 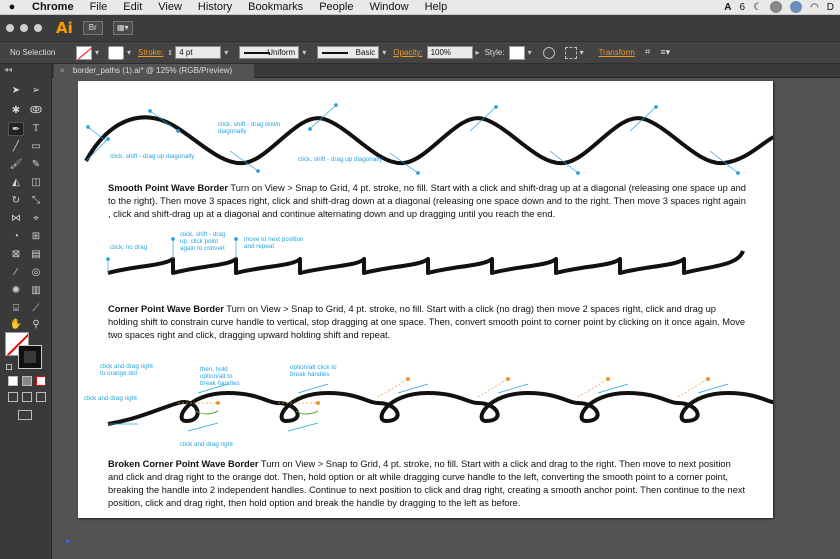 What do you see at coordinates (36, 183) in the screenshot?
I see `eraser-tool-icon: ◫` at bounding box center [36, 183].